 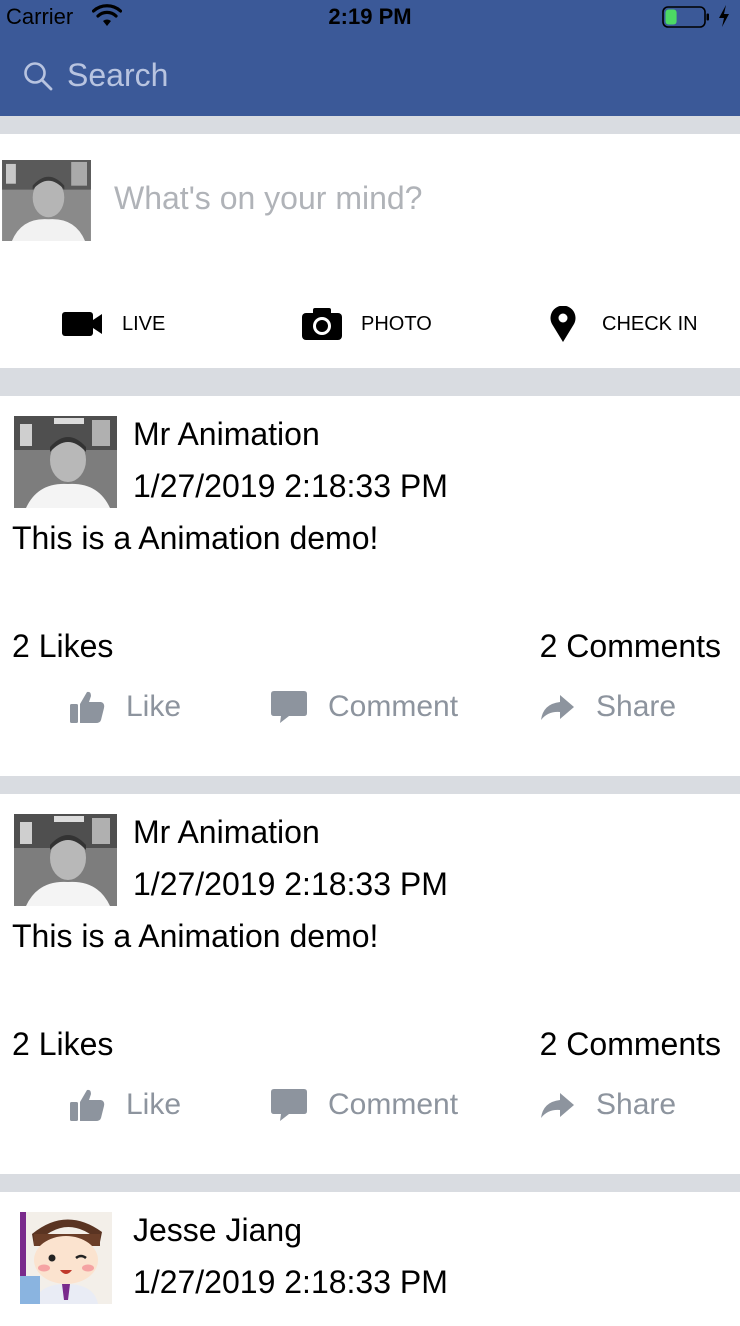 I want to click on navigation-header: Carrier 2:19 PM Search, so click(x=370, y=58).